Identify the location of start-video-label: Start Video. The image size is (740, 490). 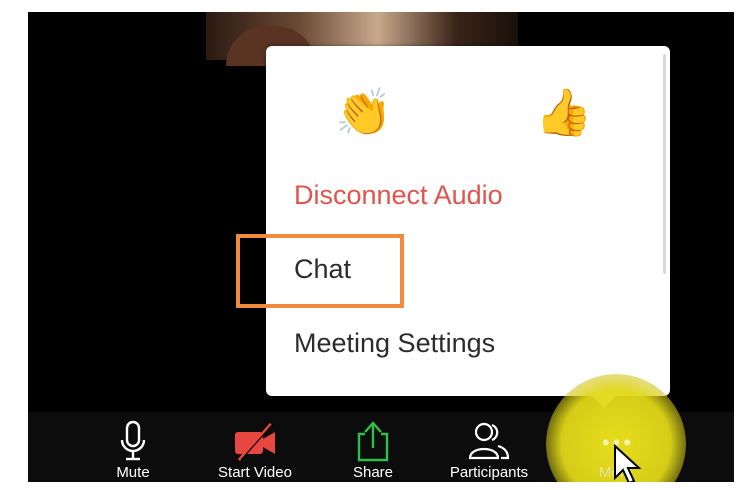
(255, 472).